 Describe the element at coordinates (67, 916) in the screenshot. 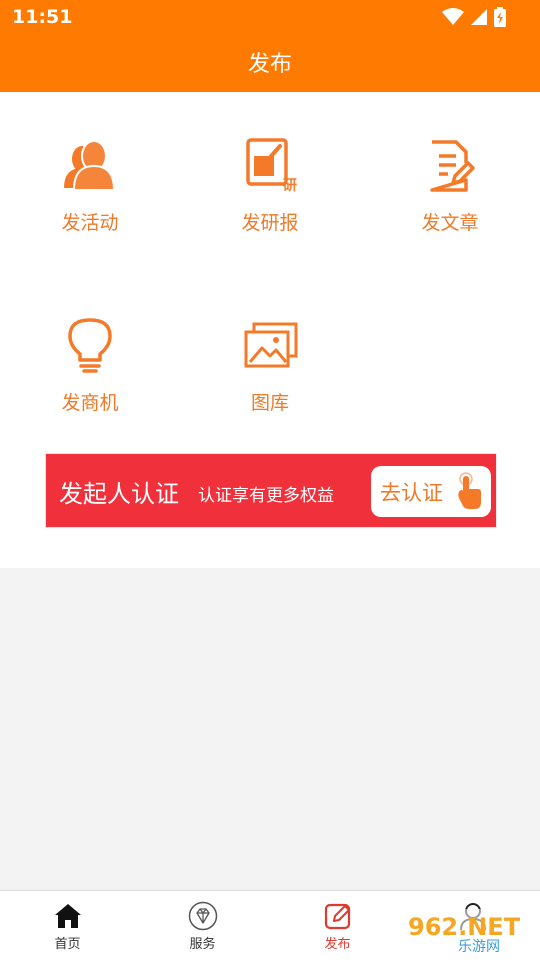

I see `home-icon` at that location.